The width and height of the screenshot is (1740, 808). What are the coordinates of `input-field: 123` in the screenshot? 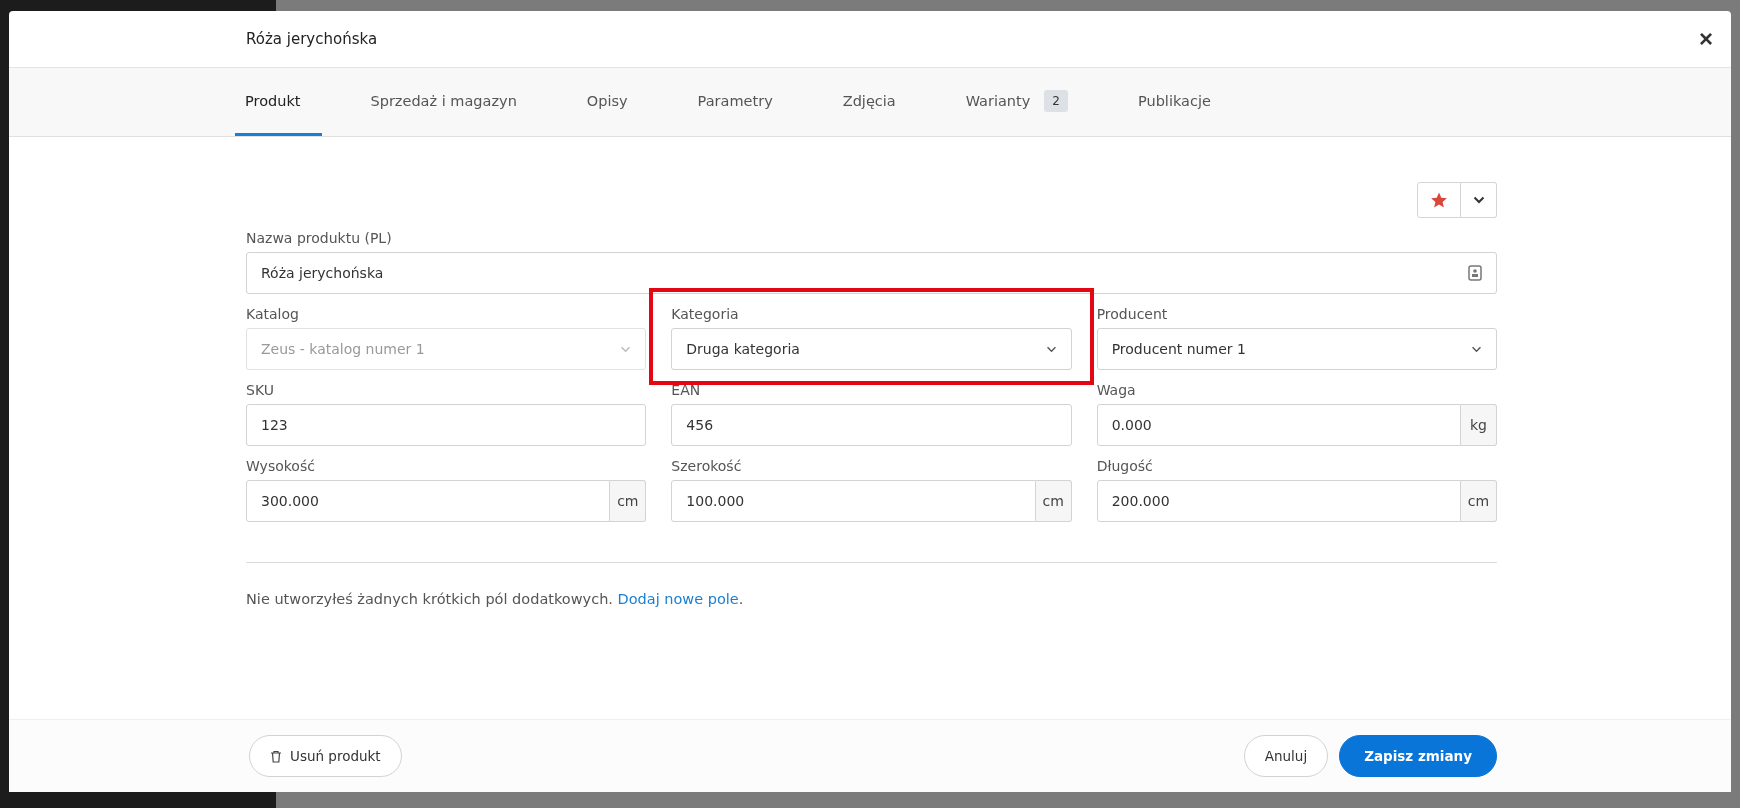 It's located at (446, 425).